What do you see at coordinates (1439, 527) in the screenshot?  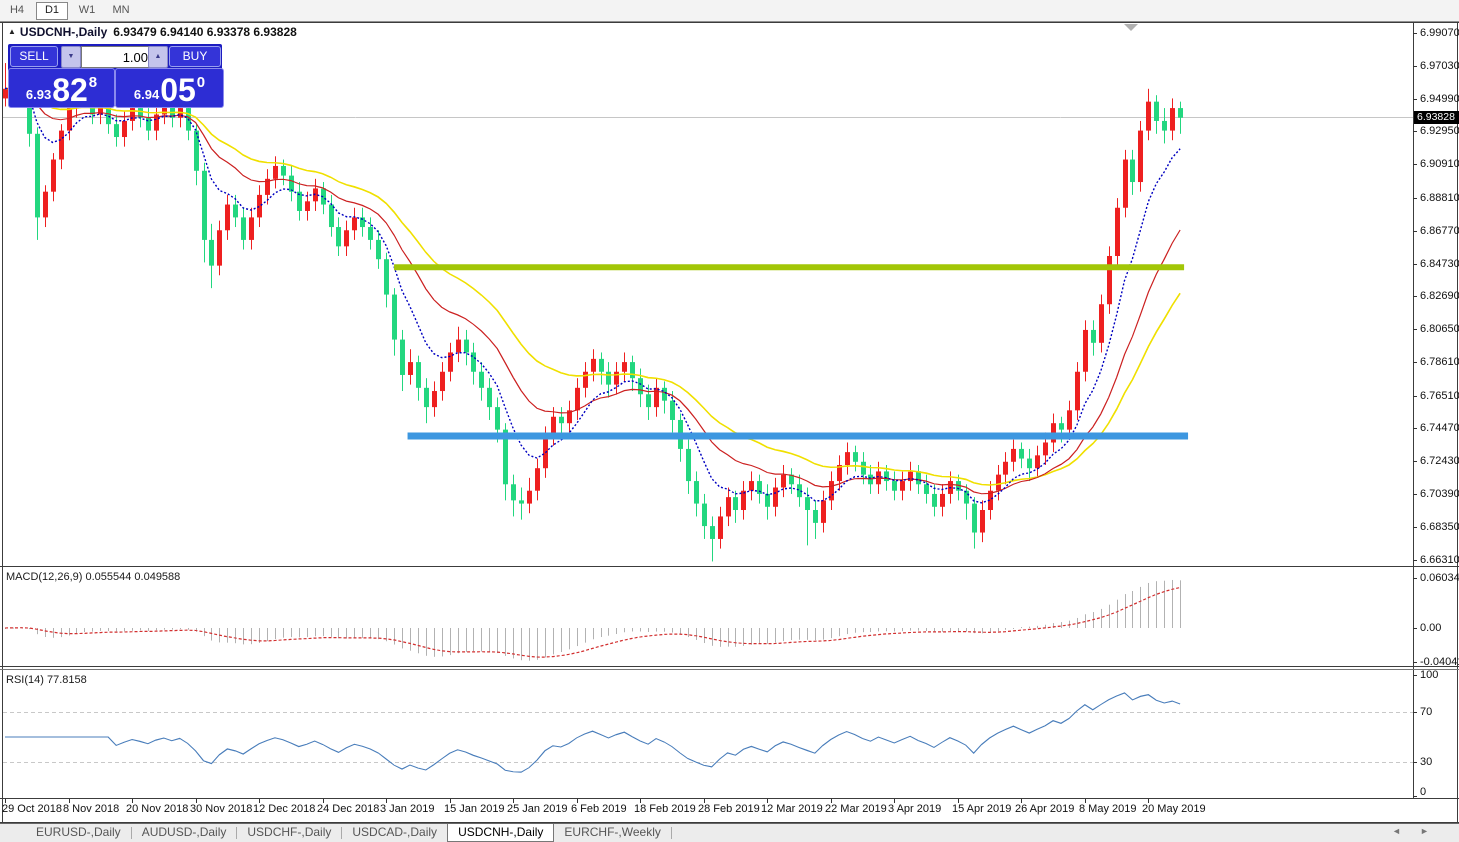 I see `price-axis-label: 6.68350` at bounding box center [1439, 527].